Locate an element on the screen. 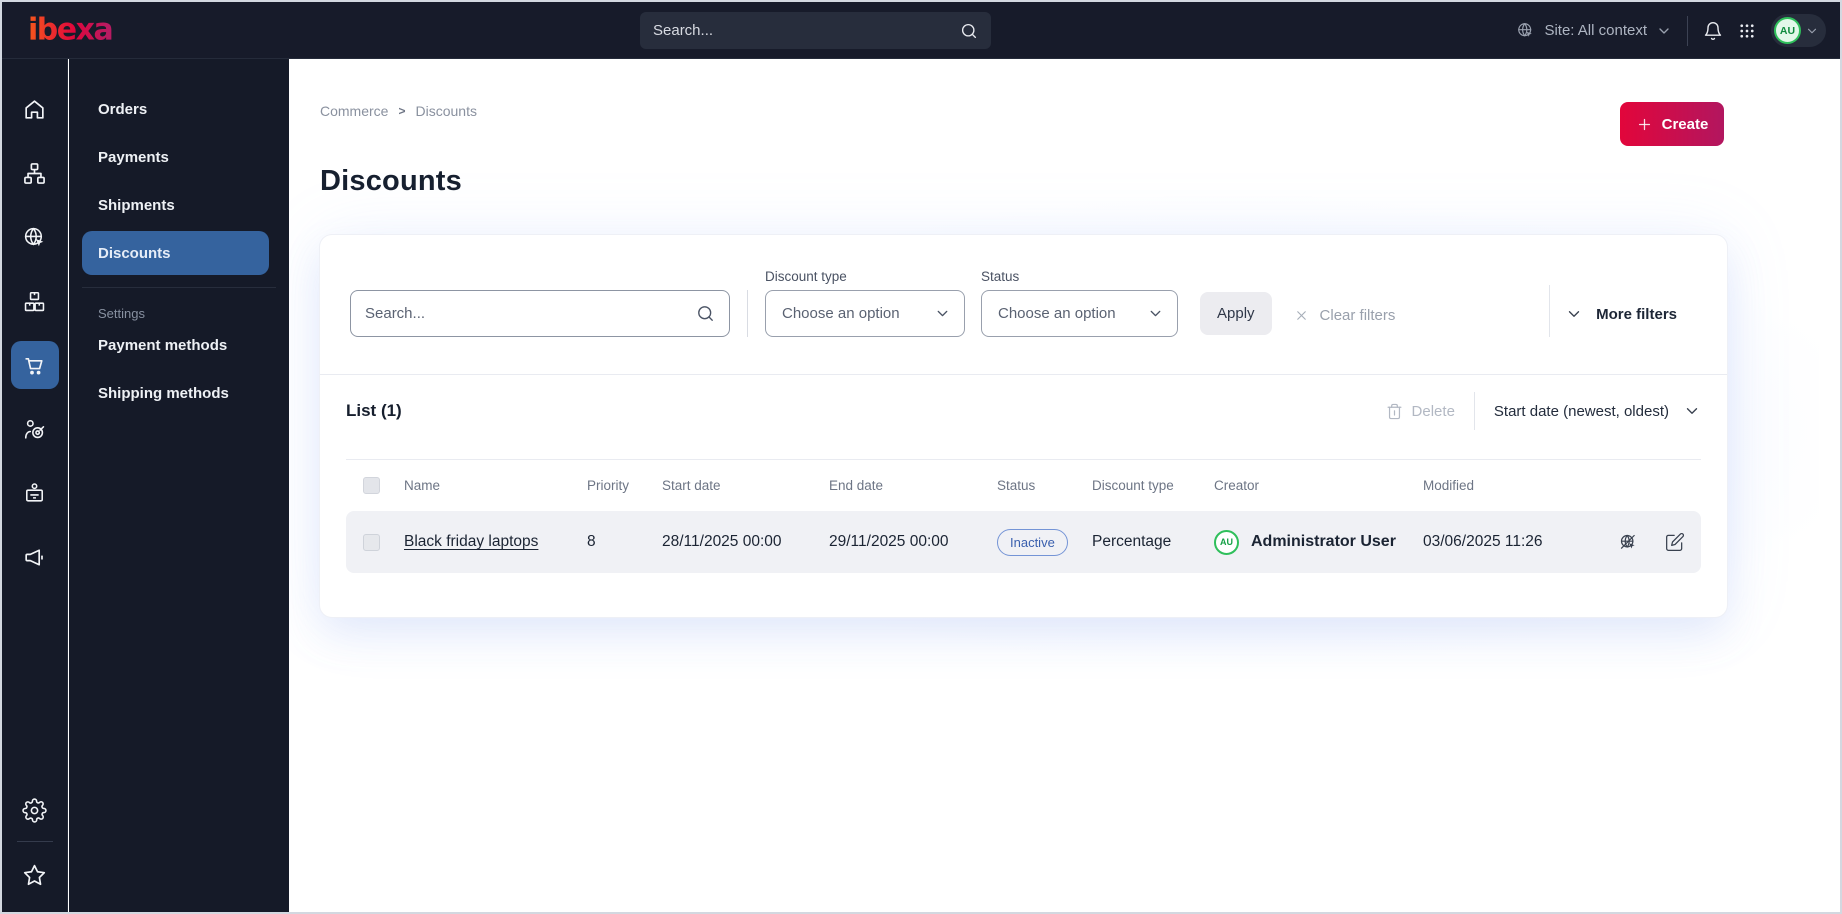 Image resolution: width=1842 pixels, height=914 pixels. status-field: Status Choose an option is located at coordinates (1079, 303).